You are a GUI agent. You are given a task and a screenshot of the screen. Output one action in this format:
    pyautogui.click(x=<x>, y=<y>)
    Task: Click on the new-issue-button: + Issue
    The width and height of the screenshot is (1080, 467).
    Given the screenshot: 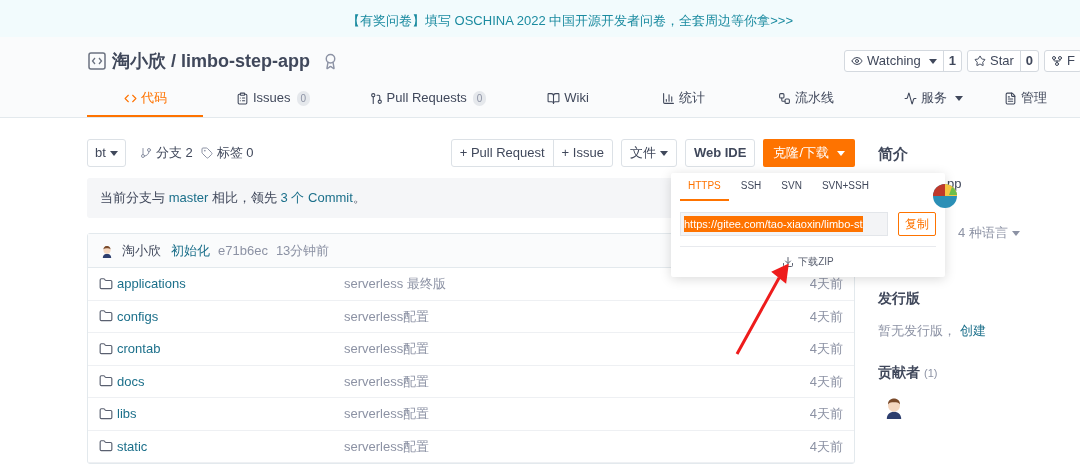 What is the action you would take?
    pyautogui.click(x=582, y=153)
    